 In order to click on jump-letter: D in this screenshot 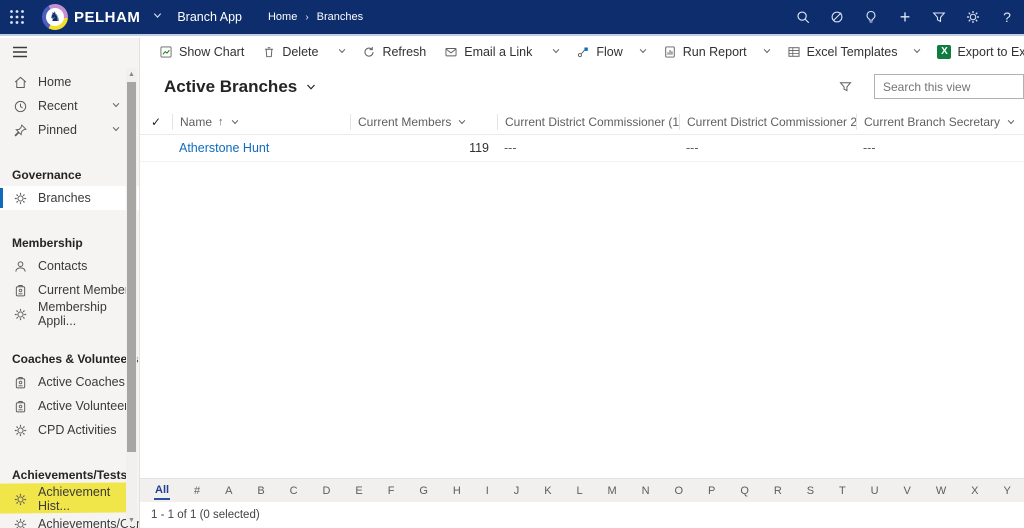, I will do `click(327, 491)`.